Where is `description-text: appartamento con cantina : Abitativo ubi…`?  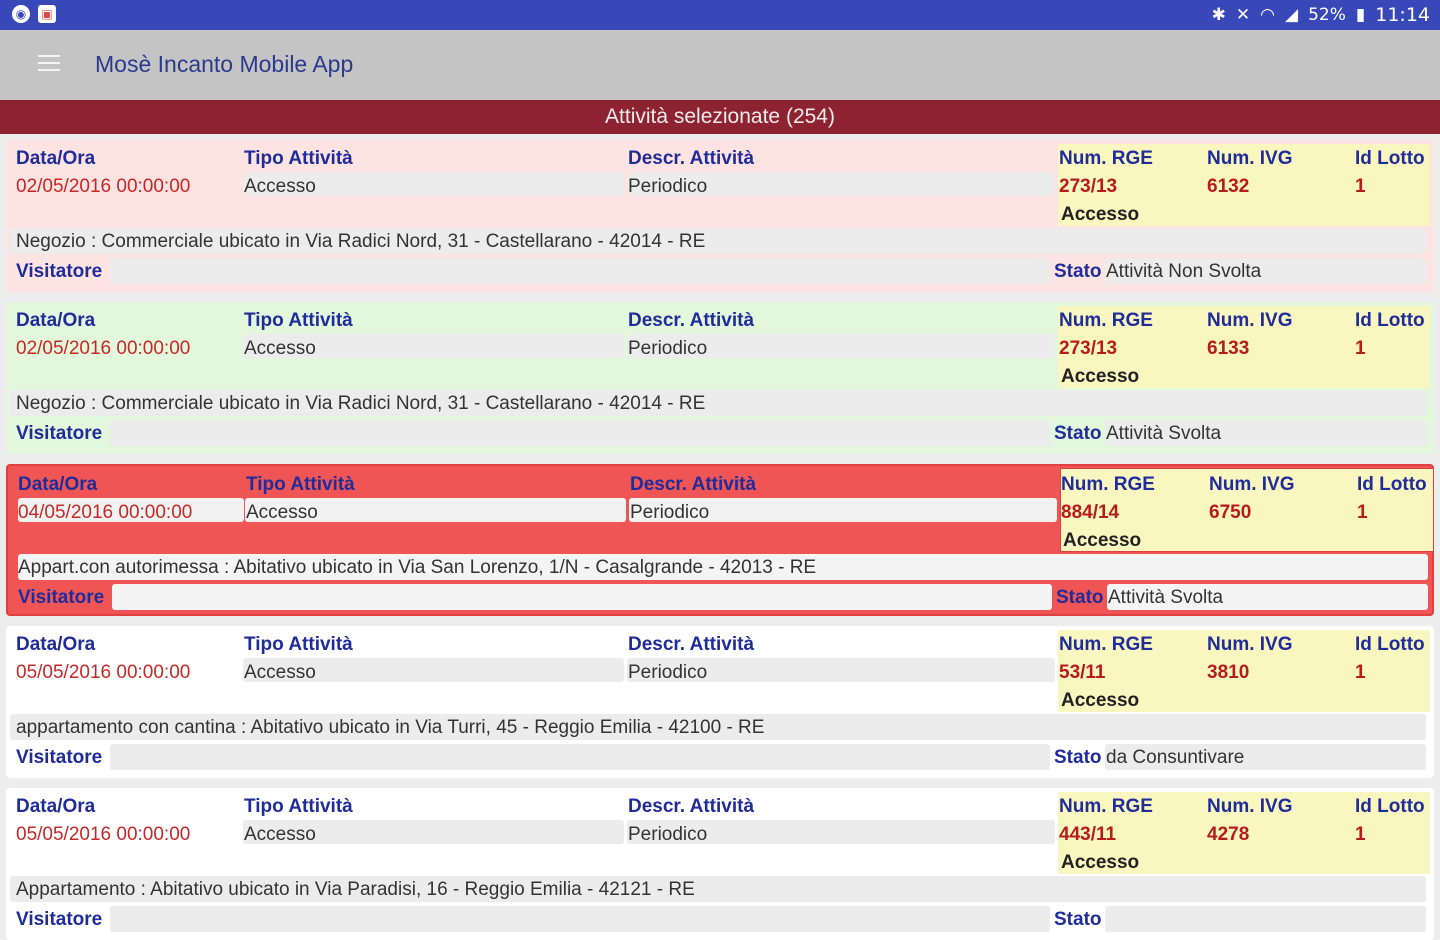
description-text: appartamento con cantina : Abitativo ubi… is located at coordinates (390, 727).